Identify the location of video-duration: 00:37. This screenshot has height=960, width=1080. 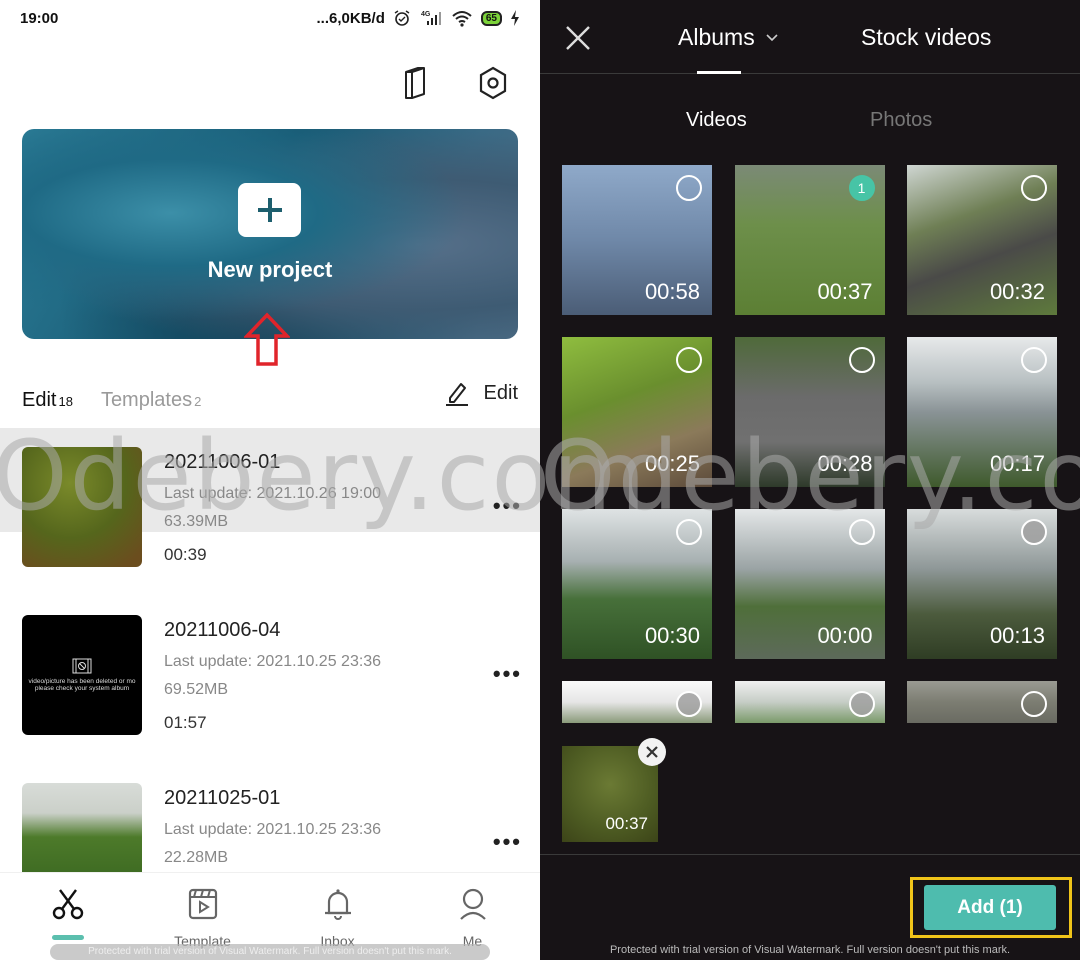
(845, 291).